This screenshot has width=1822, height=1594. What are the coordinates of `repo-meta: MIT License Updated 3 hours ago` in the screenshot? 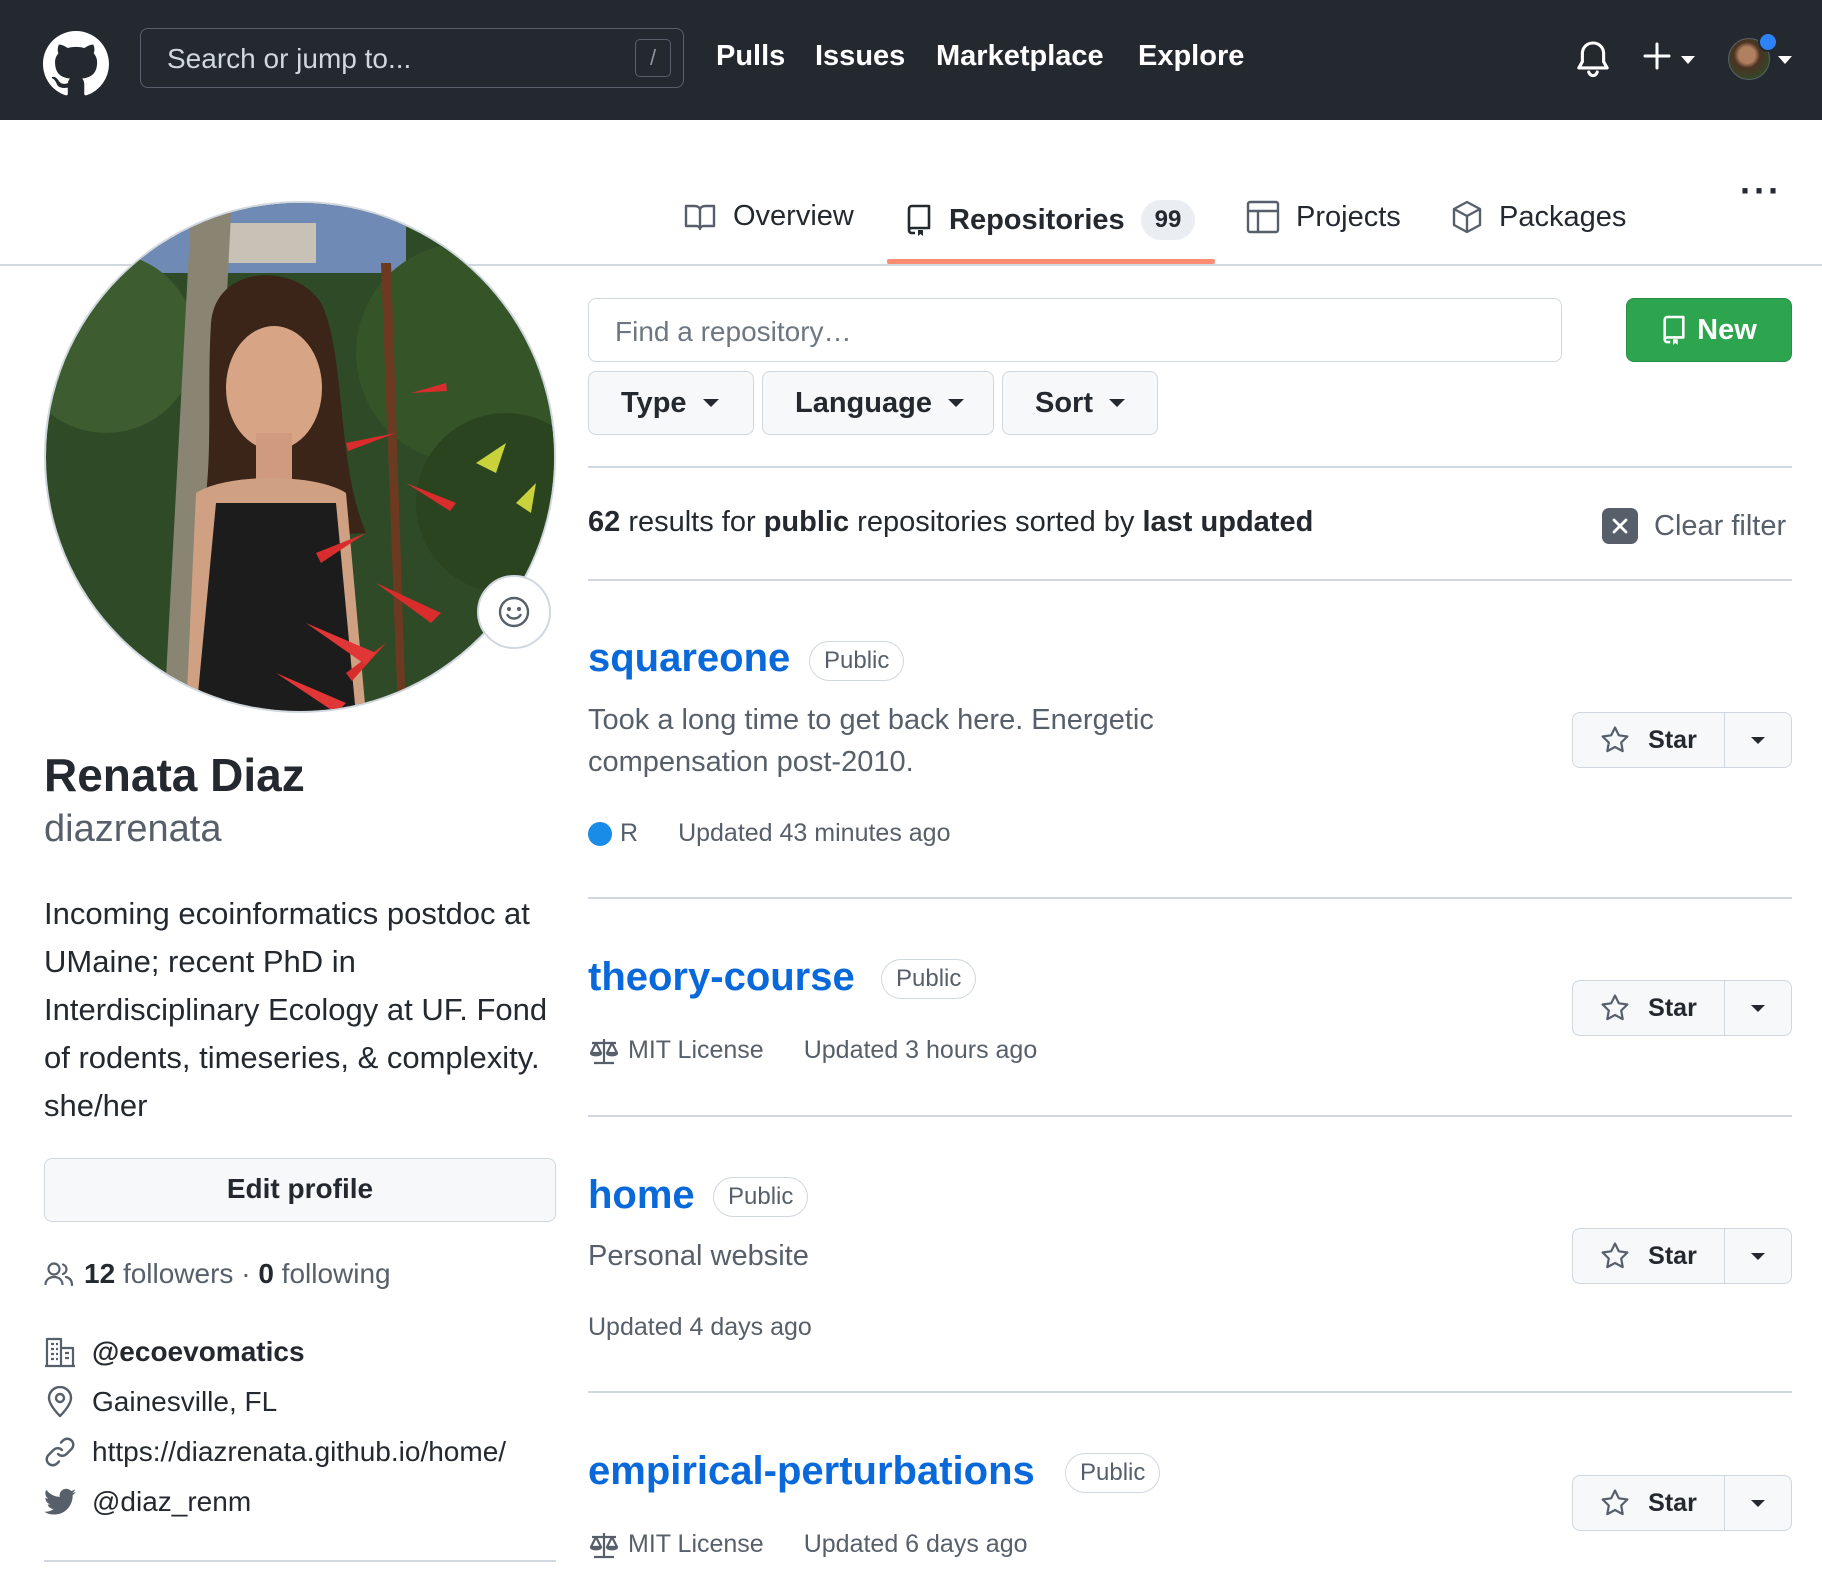 It's located at (812, 1050).